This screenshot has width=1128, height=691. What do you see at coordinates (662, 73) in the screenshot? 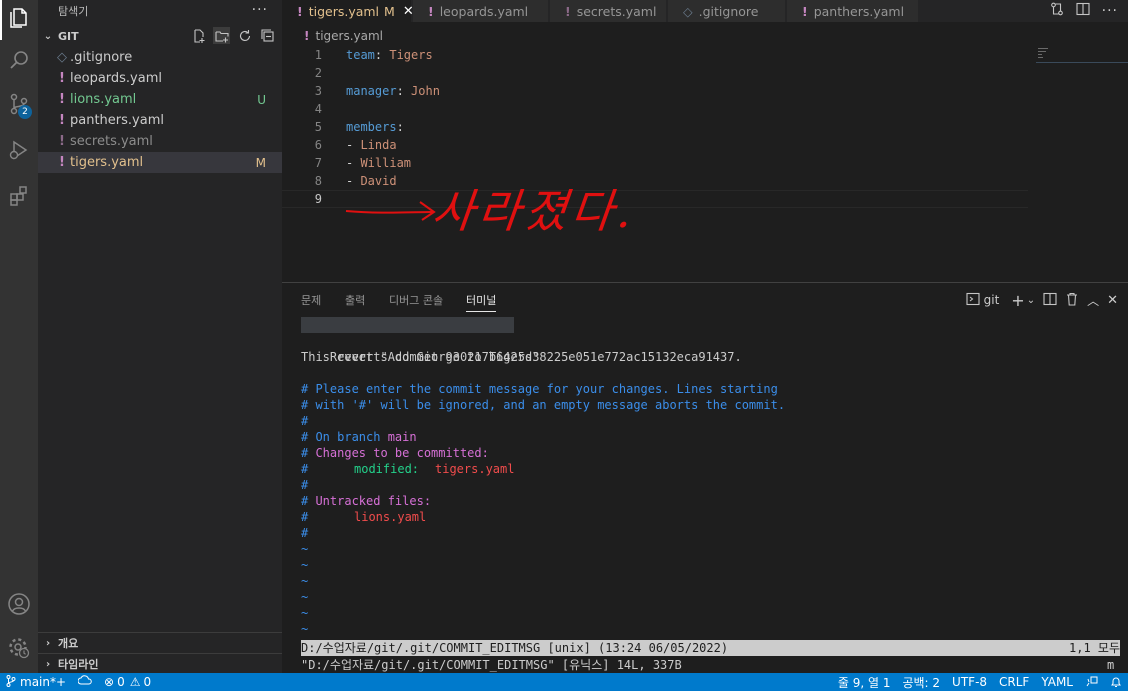
I see `code-line: 2` at bounding box center [662, 73].